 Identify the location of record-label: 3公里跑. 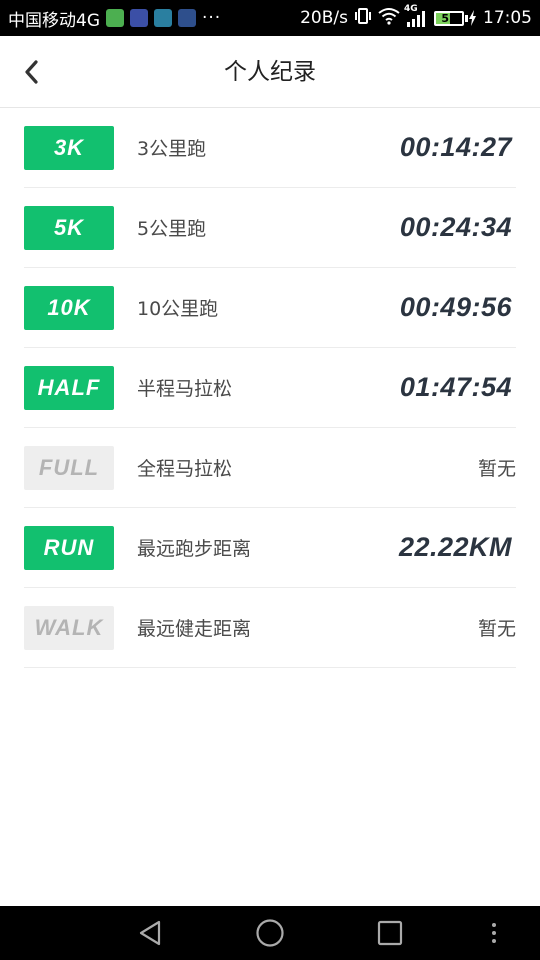
(172, 149).